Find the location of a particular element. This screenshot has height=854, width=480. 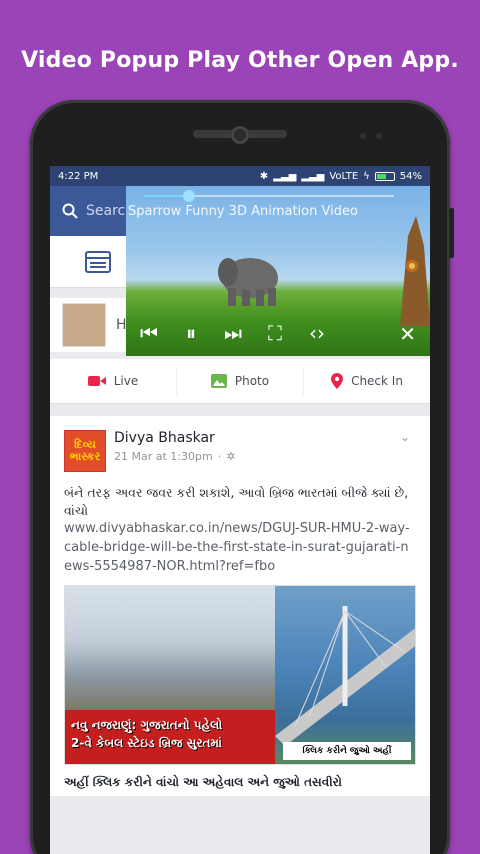

image-headline-line: નવુ નજરાણું: ગુજરાતનો પહેલો is located at coordinates (147, 724).